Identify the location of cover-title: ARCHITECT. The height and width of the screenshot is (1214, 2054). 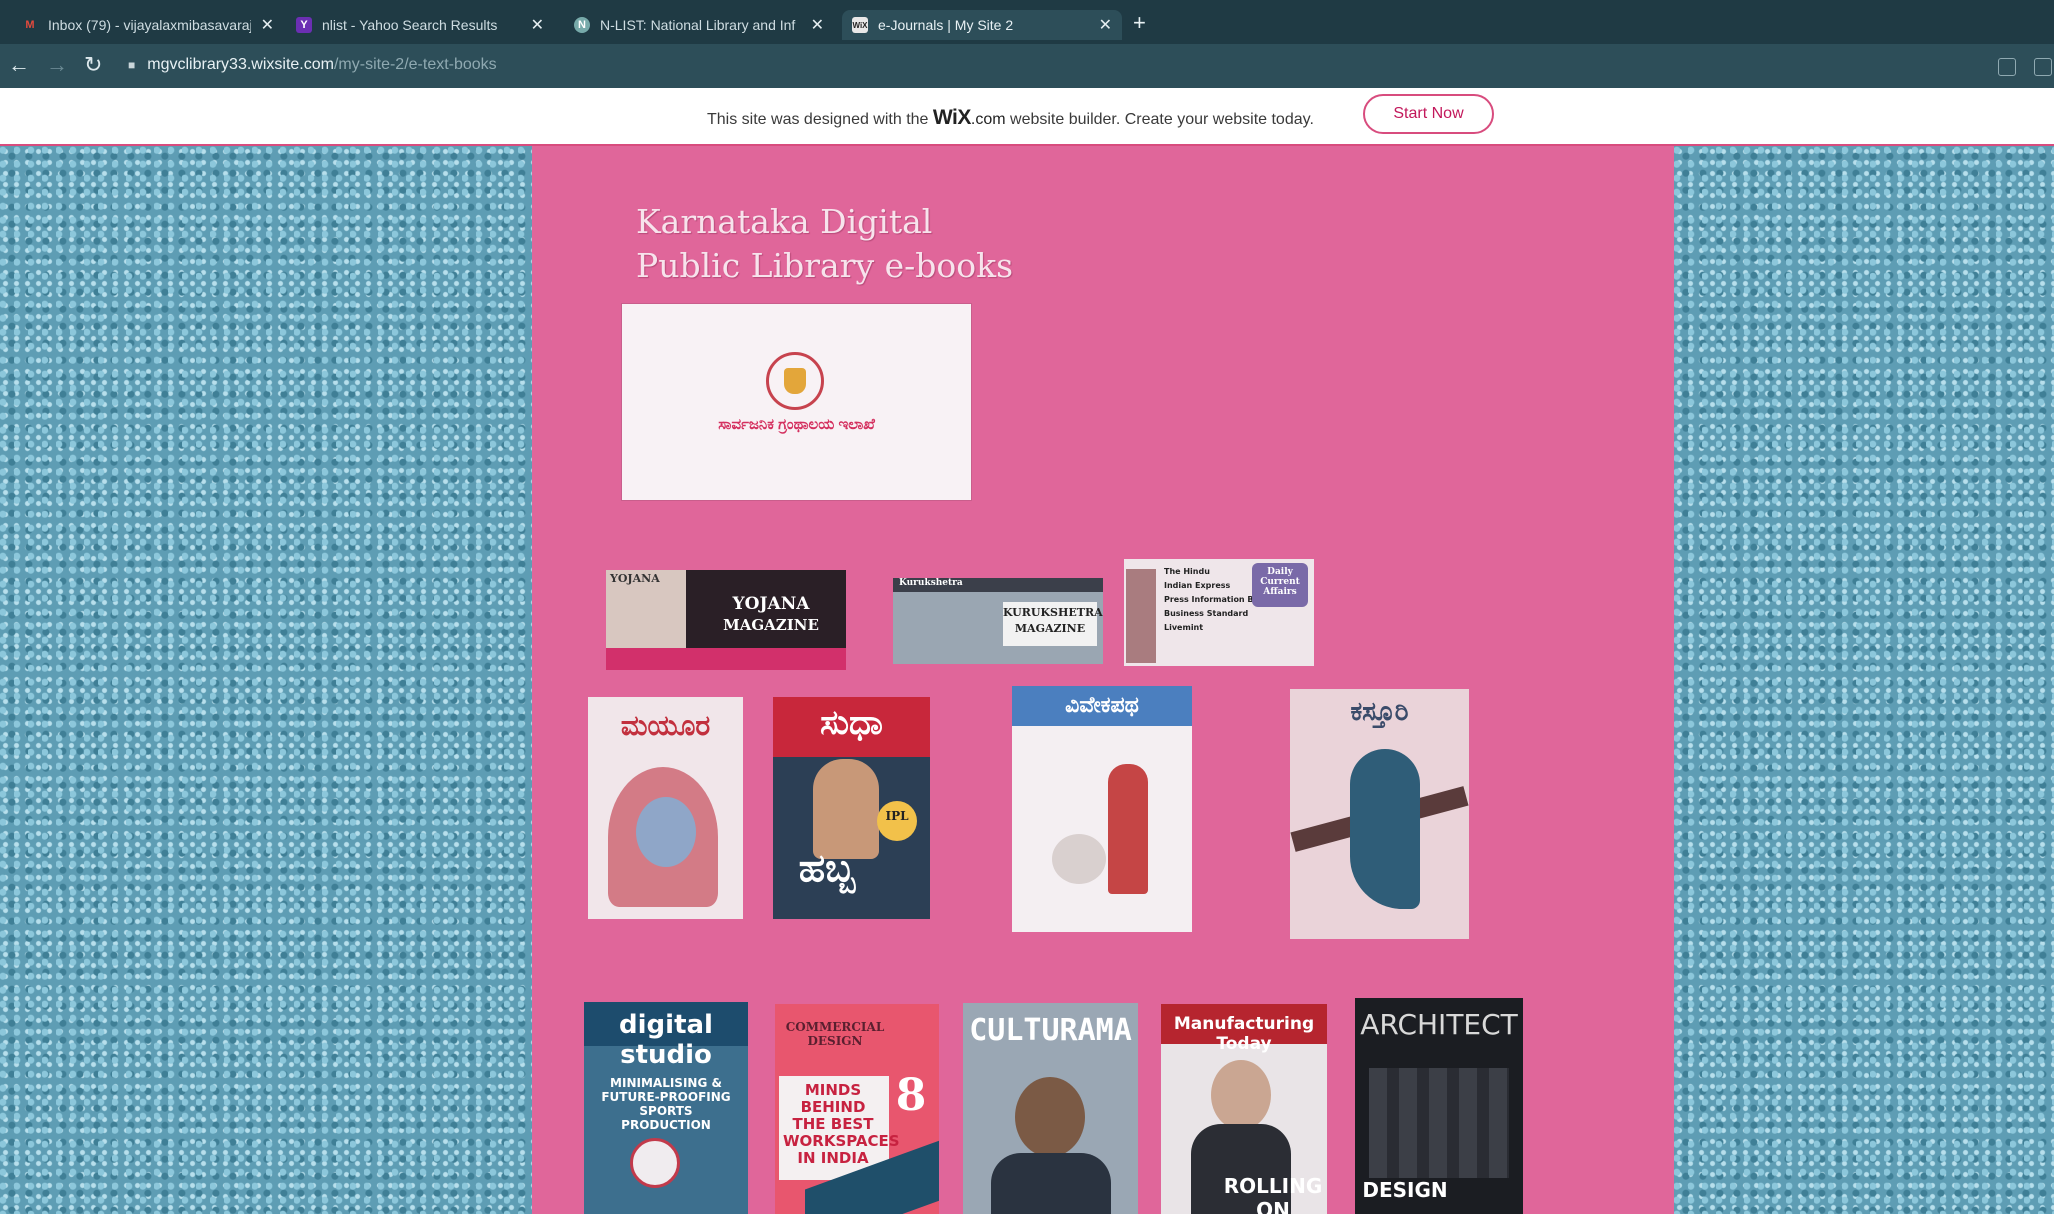
(1439, 1024).